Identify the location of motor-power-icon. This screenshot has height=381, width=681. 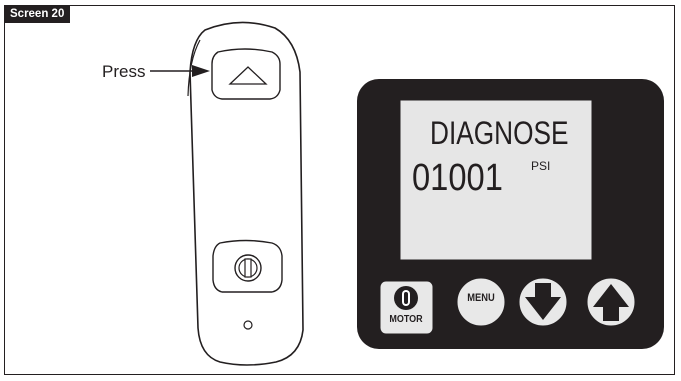
(406, 298).